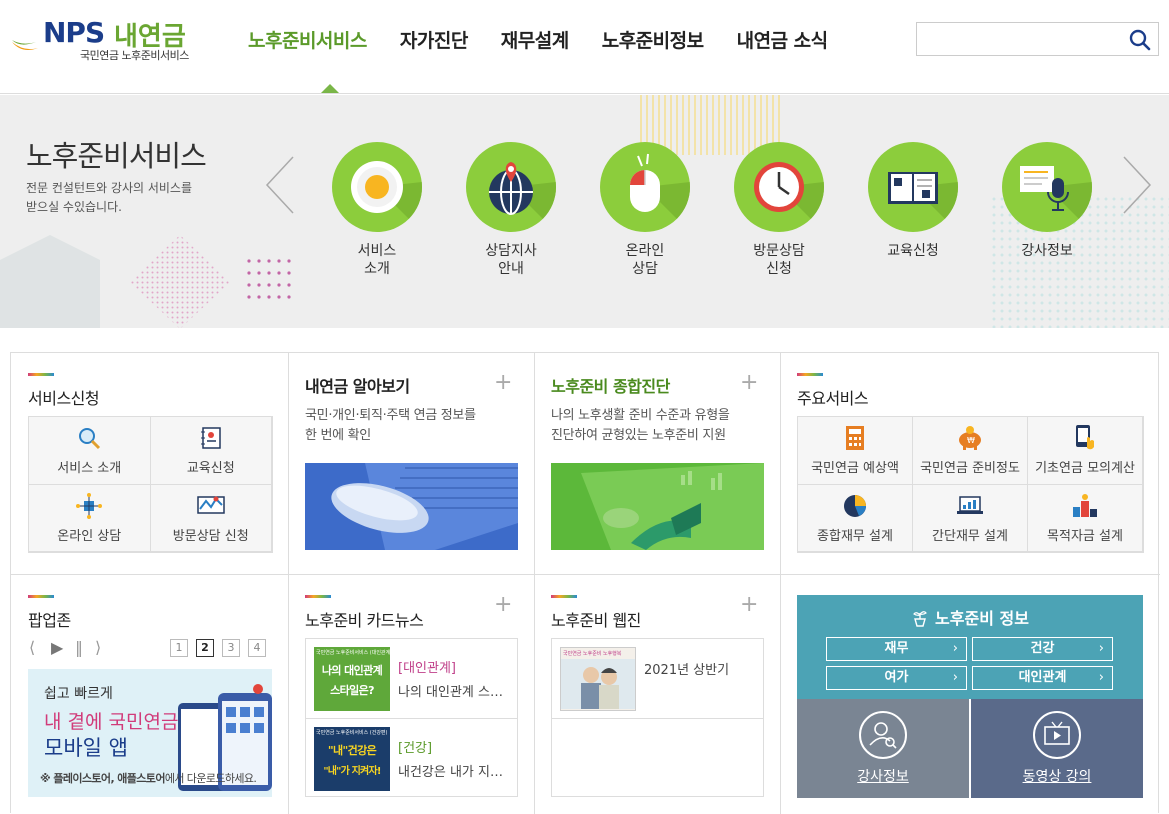 This screenshot has width=1169, height=814. I want to click on relations-info-button: 대인관계 ›, so click(1042, 678).